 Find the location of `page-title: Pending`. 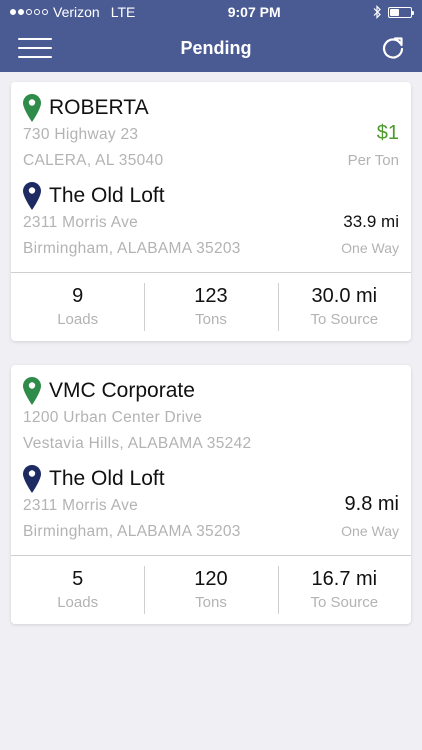

page-title: Pending is located at coordinates (216, 47).